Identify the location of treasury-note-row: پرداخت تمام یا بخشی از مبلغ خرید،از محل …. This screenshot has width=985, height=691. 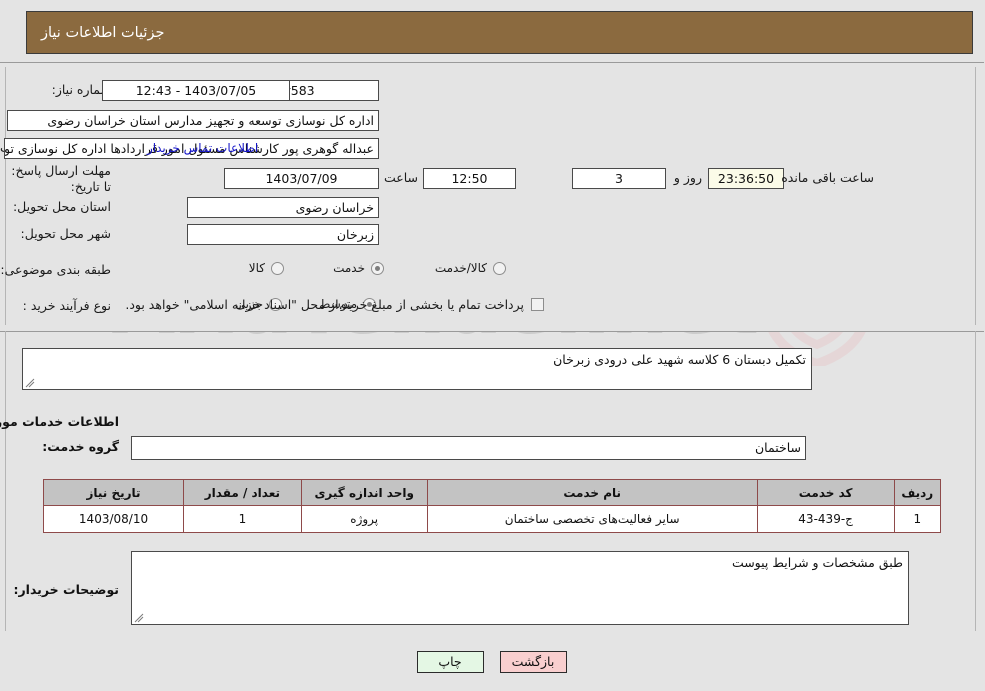
(335, 304).